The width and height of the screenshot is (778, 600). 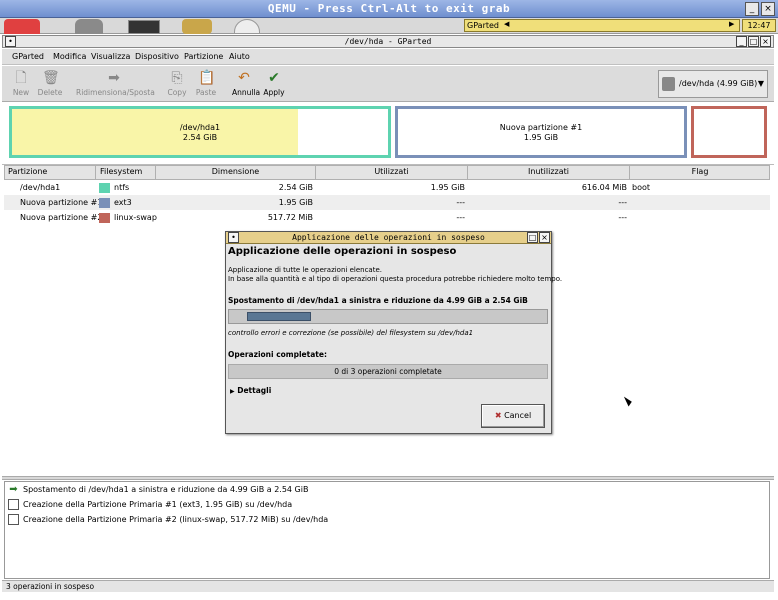 I want to click on cancel-icon: ✖, so click(x=498, y=415).